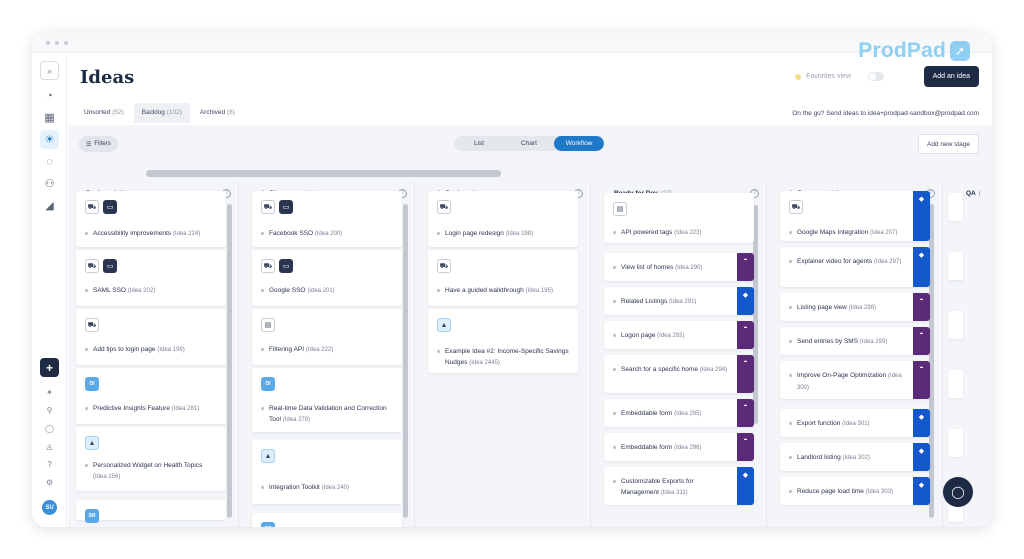  What do you see at coordinates (230, 112) in the screenshot?
I see `tab-count: (8)` at bounding box center [230, 112].